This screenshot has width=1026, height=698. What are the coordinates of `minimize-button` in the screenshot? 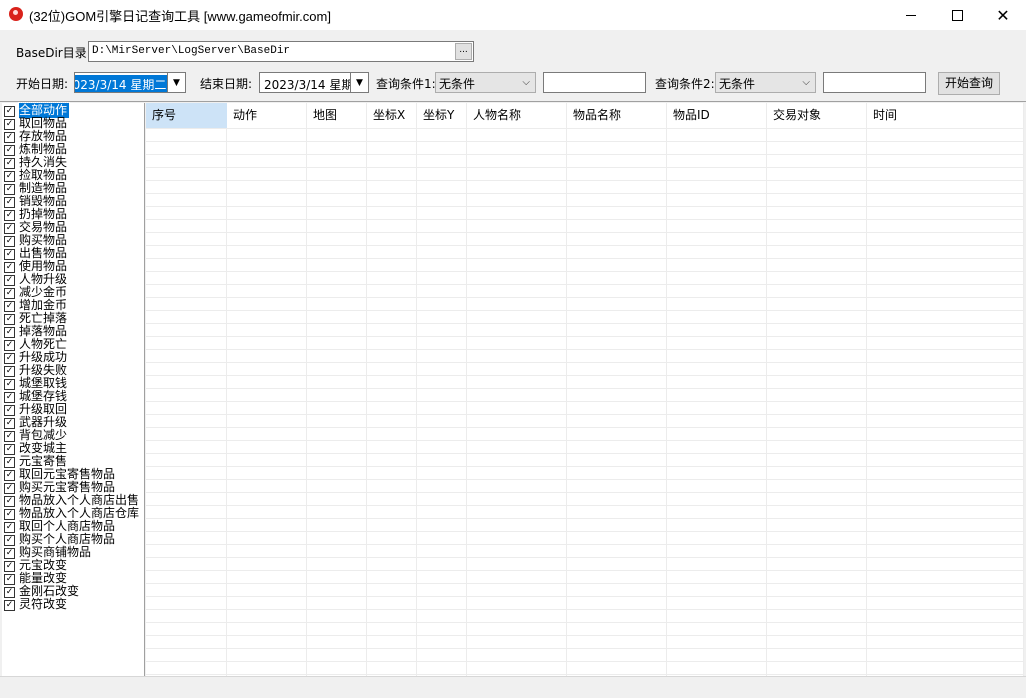 It's located at (911, 15).